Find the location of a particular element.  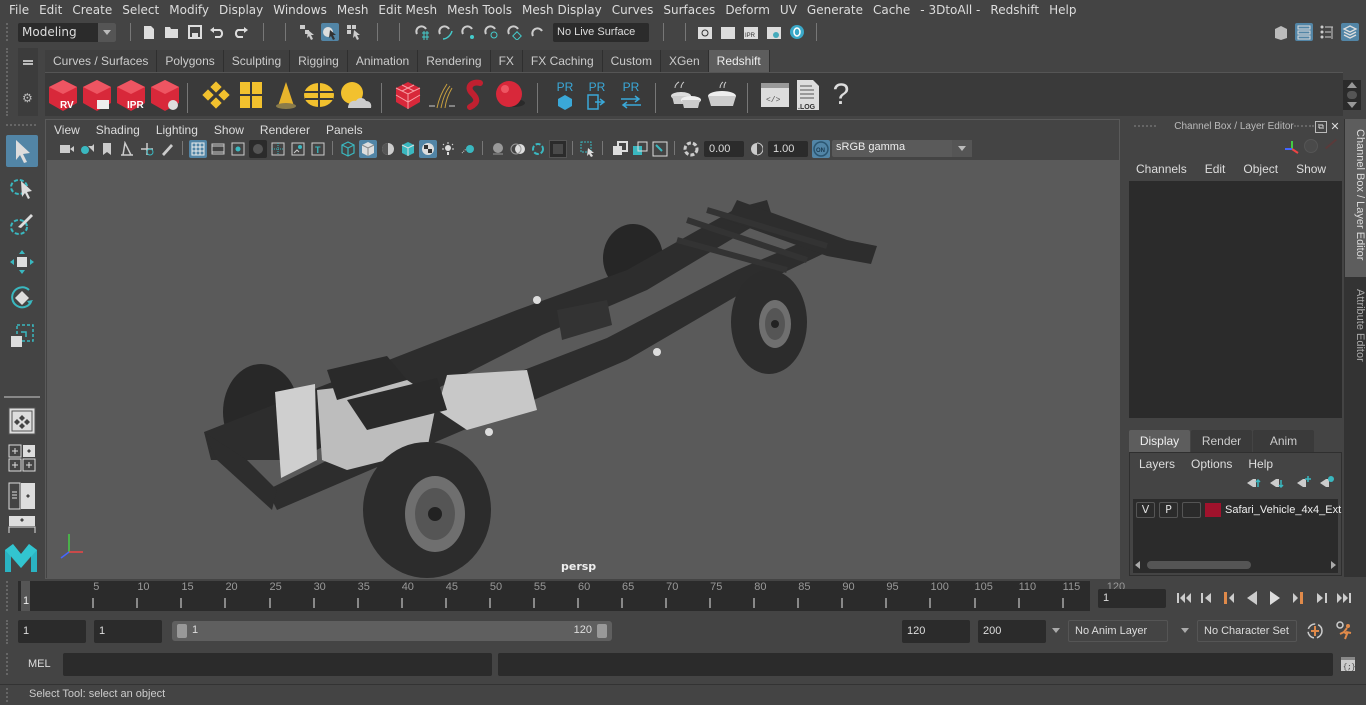

tab-channel-box: Channel Box / Layer Editor is located at coordinates (1355, 198).